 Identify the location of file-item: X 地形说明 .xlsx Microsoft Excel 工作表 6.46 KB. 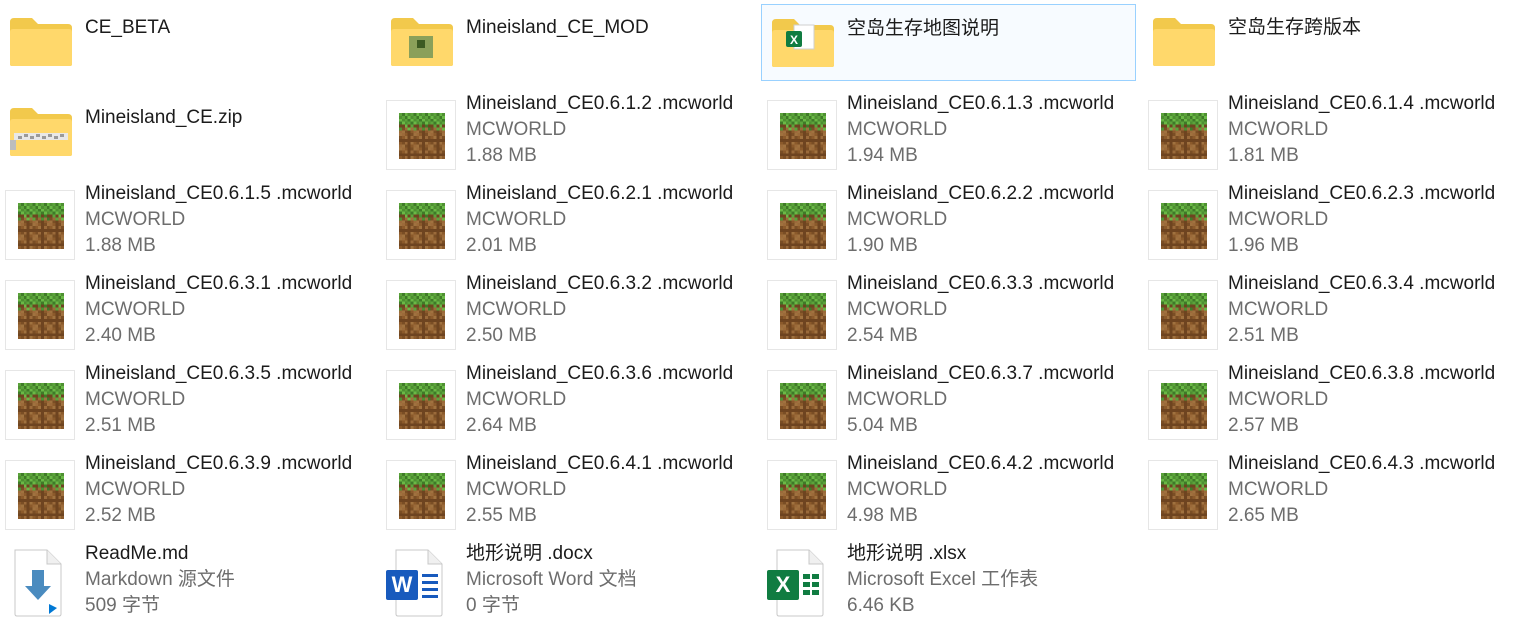
(949, 582).